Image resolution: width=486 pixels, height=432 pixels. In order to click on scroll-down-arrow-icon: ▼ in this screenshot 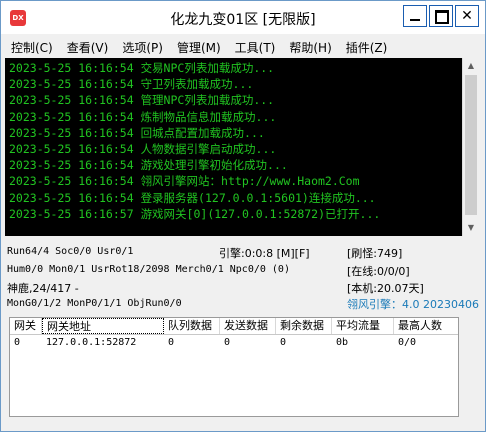, I will do `click(471, 228)`.